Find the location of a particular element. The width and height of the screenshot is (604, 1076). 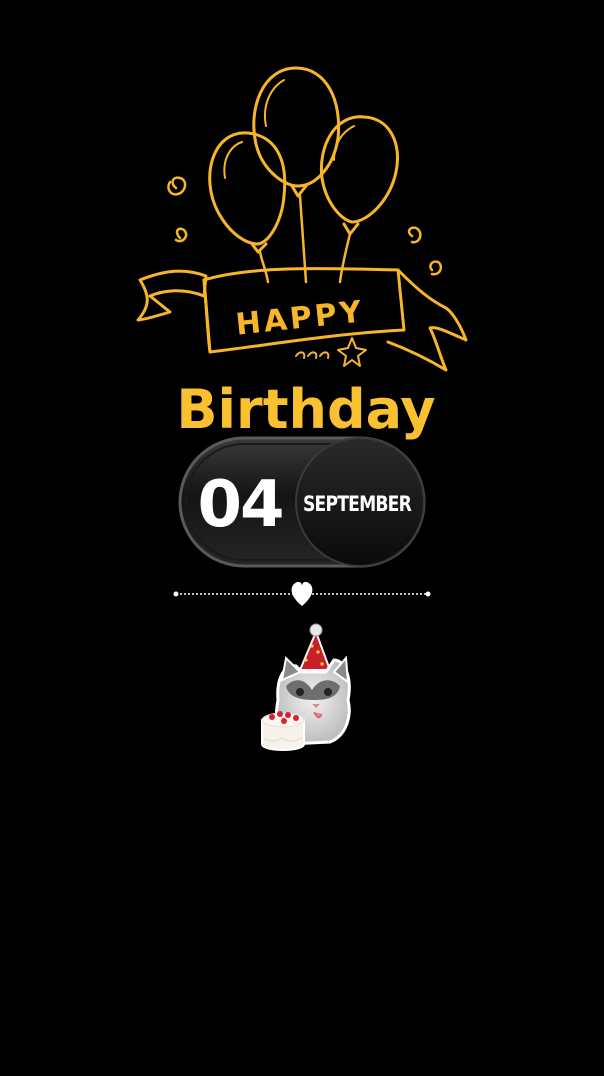

divider is located at coordinates (302, 593).